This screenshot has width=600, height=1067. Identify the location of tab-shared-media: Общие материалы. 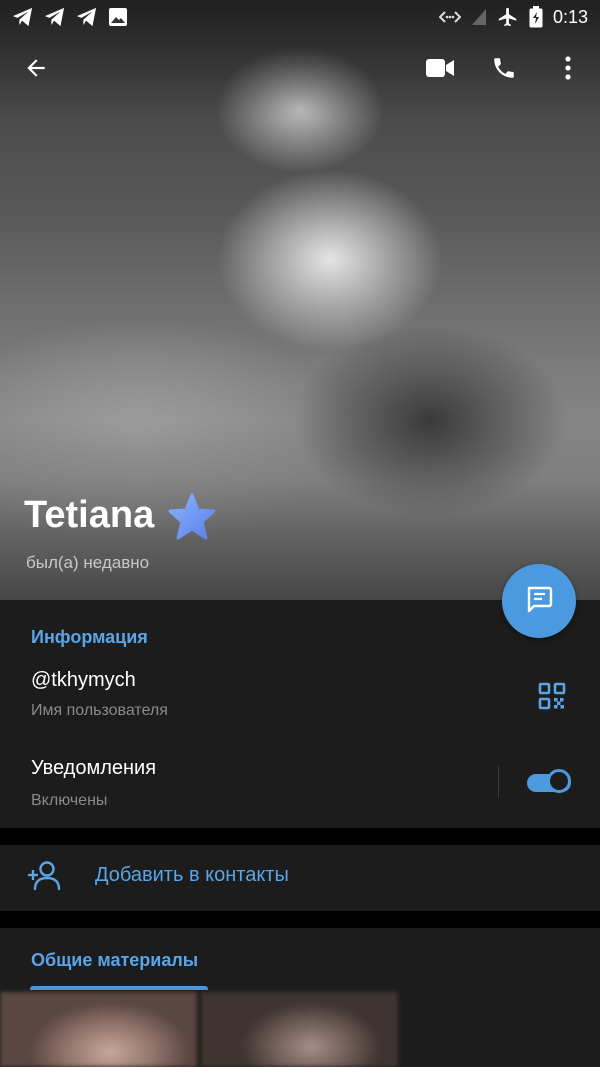
(114, 960).